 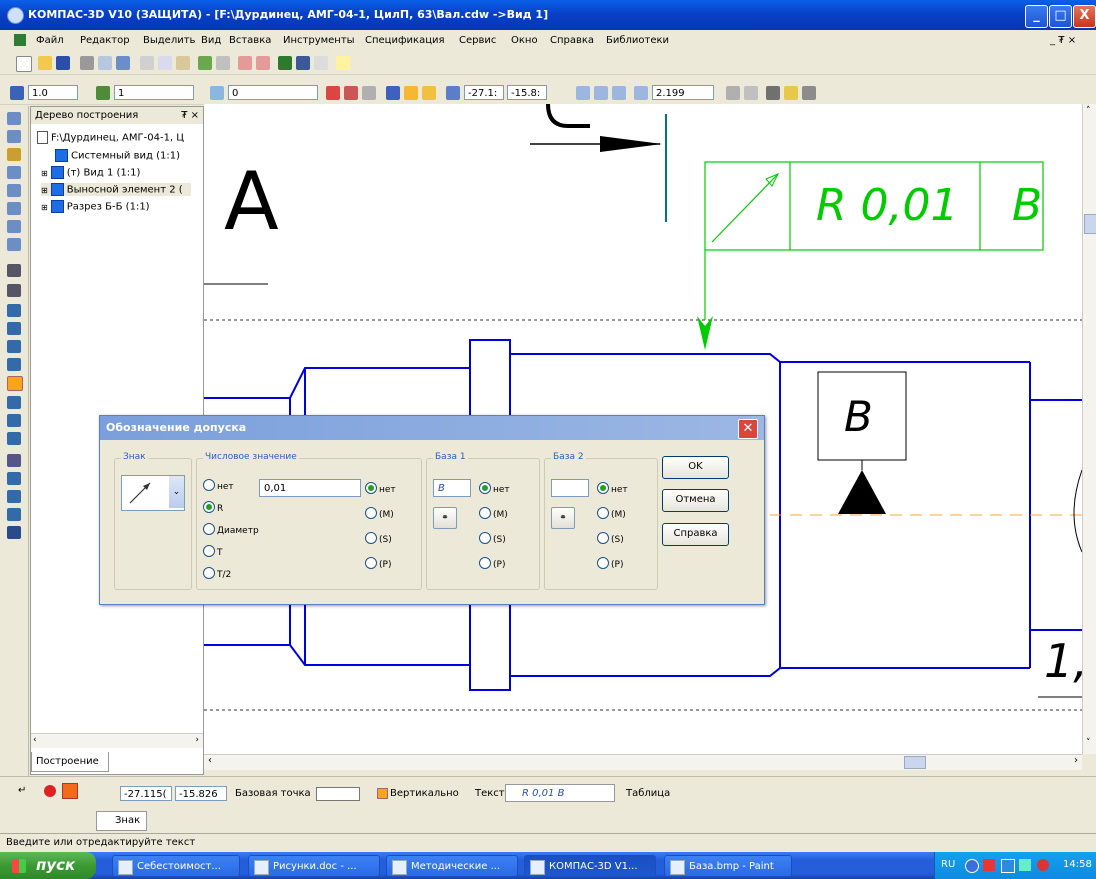 What do you see at coordinates (695, 467) in the screenshot?
I see `ok-button: OK` at bounding box center [695, 467].